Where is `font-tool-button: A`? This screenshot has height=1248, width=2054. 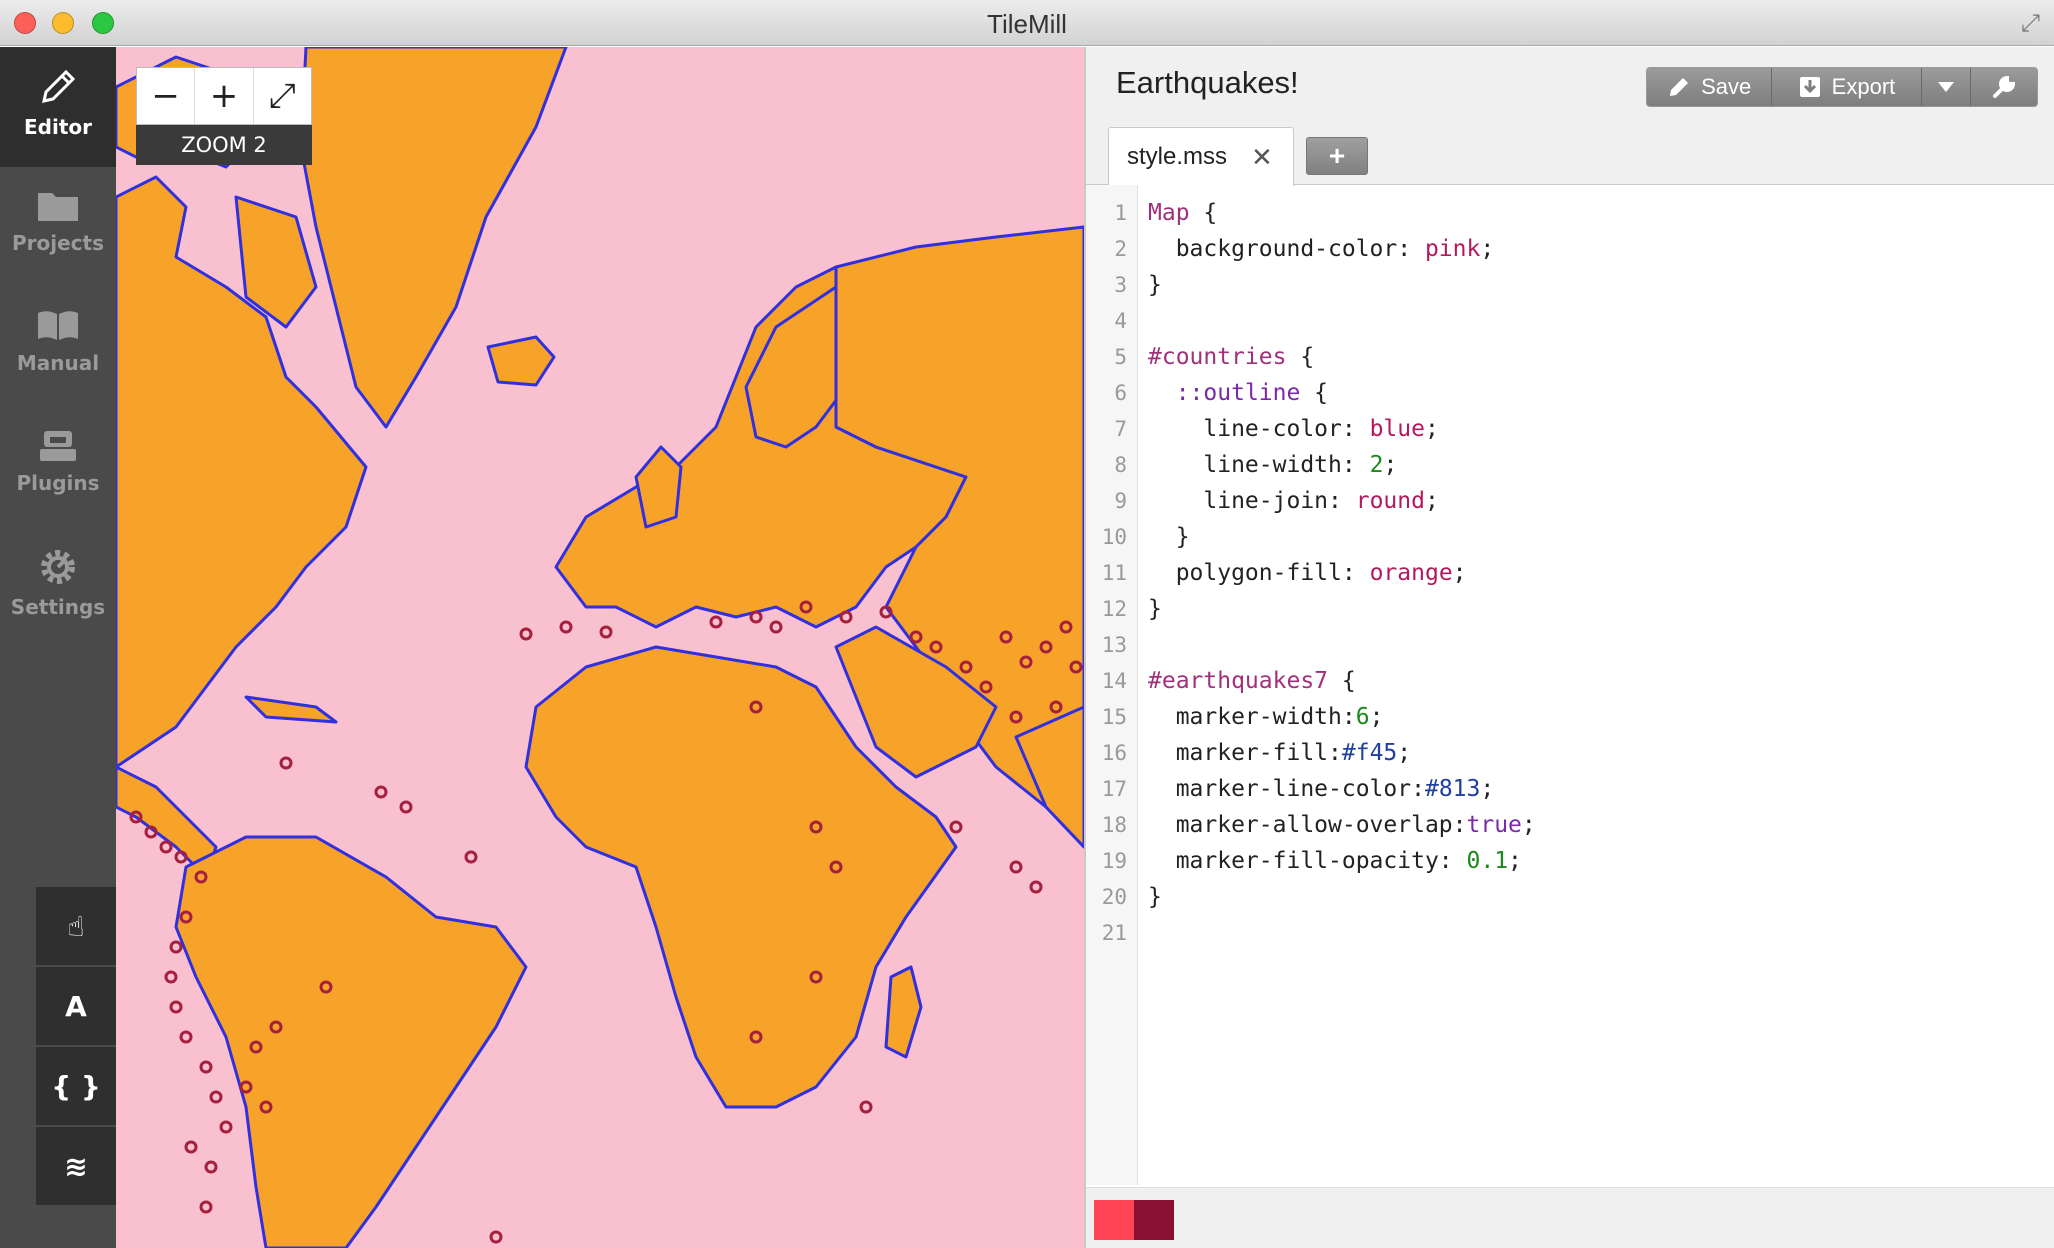
font-tool-button: A is located at coordinates (76, 1006).